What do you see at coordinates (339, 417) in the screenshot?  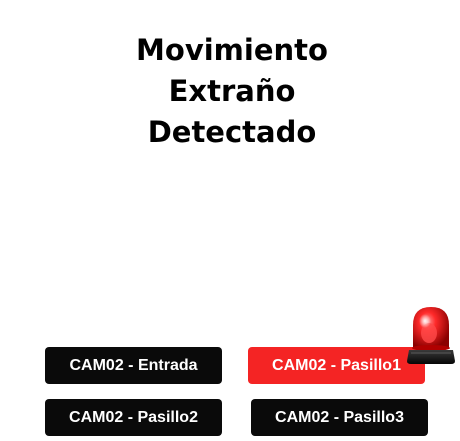 I see `camera-button-pasillo3: CAM02 - Pasillo3` at bounding box center [339, 417].